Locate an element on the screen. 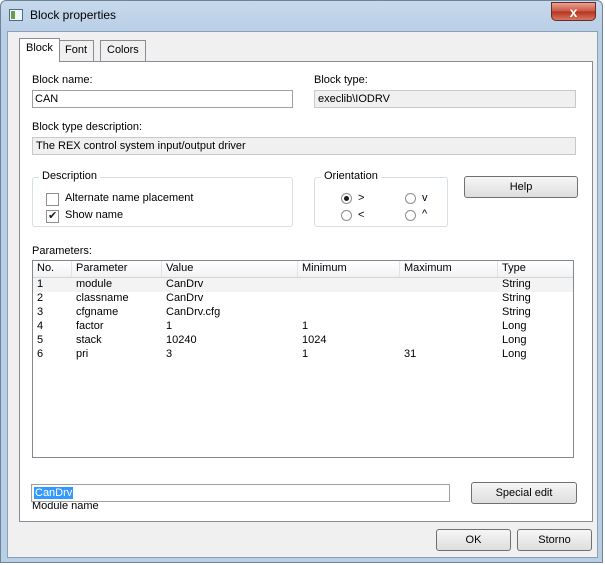 The height and width of the screenshot is (565, 605). cell-no: 6 is located at coordinates (40, 354).